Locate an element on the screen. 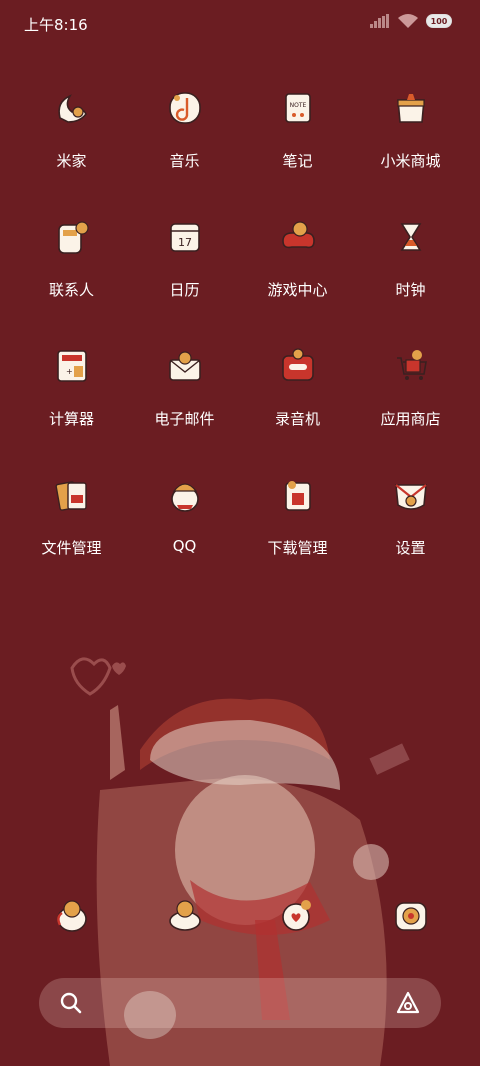 The width and height of the screenshot is (480, 1066). app-game-center: 游戏中心 is located at coordinates (297, 281).